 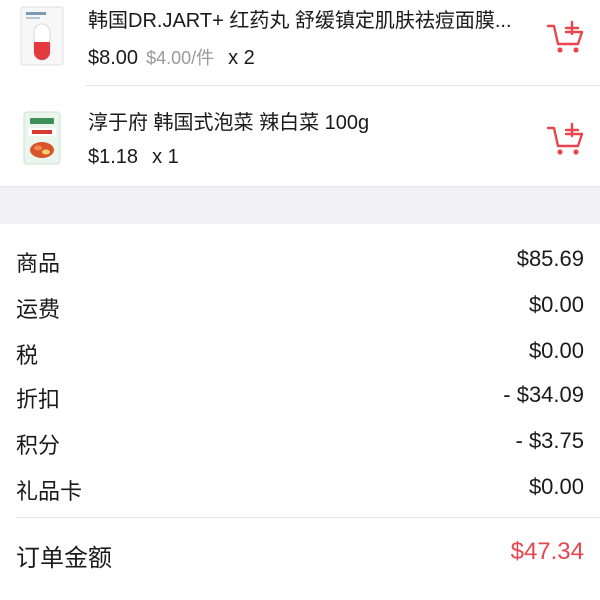 What do you see at coordinates (38, 263) in the screenshot?
I see `goods-label: 商品` at bounding box center [38, 263].